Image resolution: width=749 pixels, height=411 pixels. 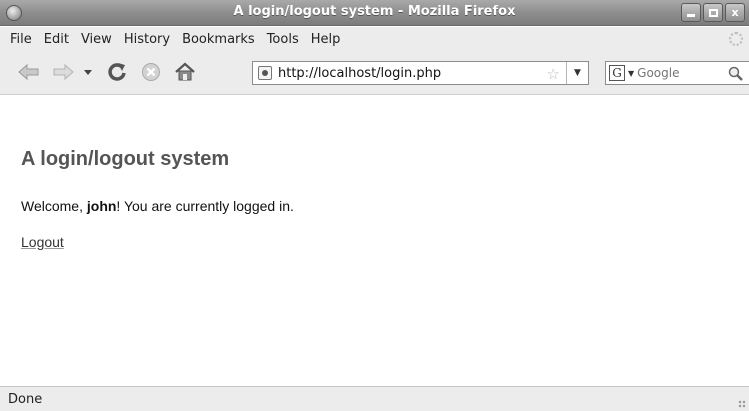 I want to click on forward-icon, so click(x=63, y=72).